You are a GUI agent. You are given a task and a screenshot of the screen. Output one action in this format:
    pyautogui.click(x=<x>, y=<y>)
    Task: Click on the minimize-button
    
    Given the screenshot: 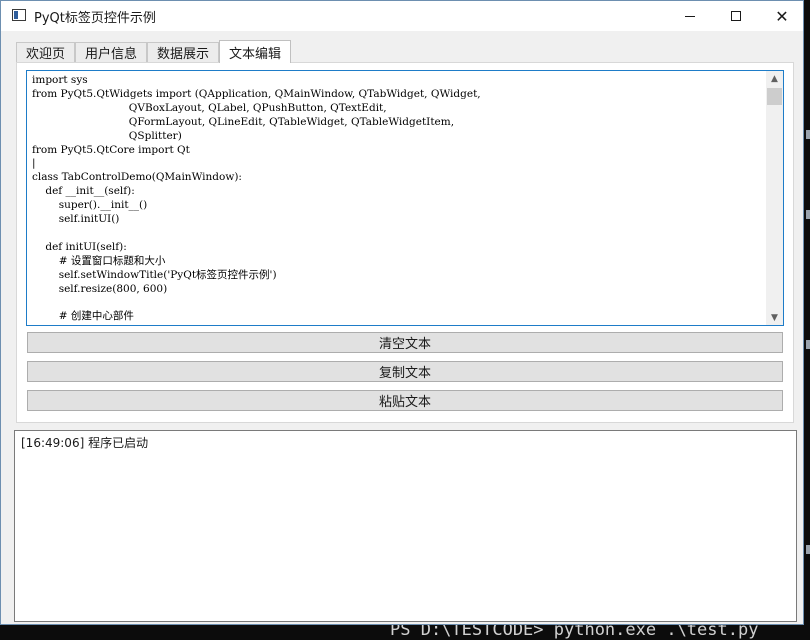 What is the action you would take?
    pyautogui.click(x=690, y=16)
    